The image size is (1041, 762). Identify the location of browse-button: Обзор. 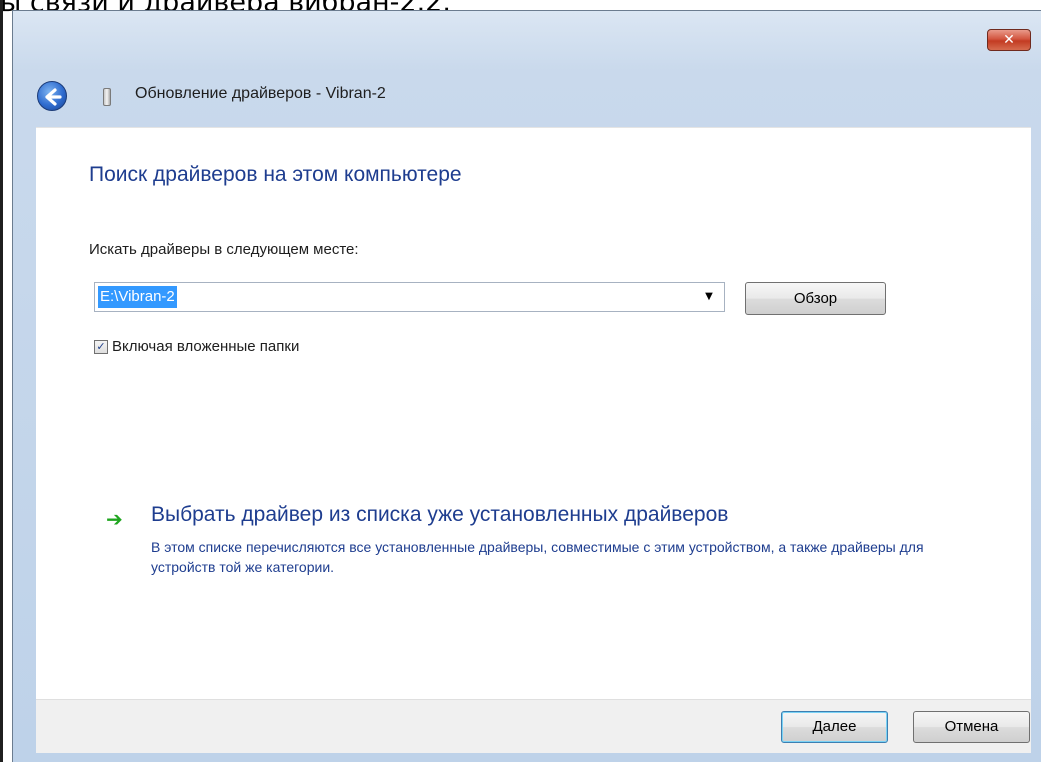
(815, 298).